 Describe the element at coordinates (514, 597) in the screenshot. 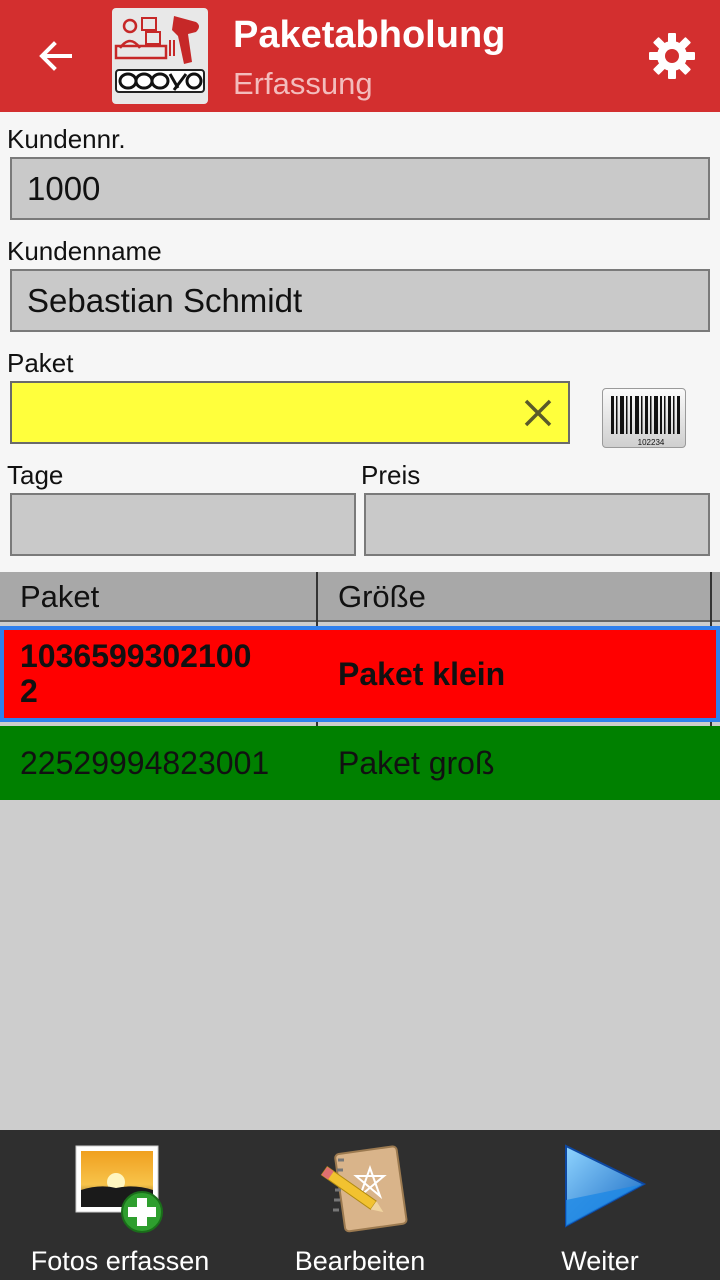

I see `column-header-groesse: Größe` at that location.